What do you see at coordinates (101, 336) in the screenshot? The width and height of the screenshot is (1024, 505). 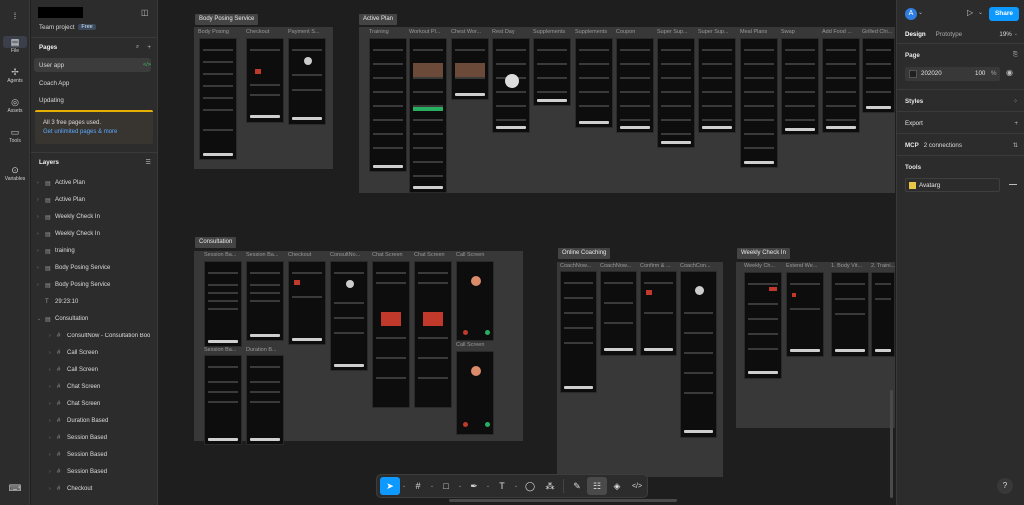 I see `layer-item: › # ConsultNow - Consultation Boo` at bounding box center [101, 336].